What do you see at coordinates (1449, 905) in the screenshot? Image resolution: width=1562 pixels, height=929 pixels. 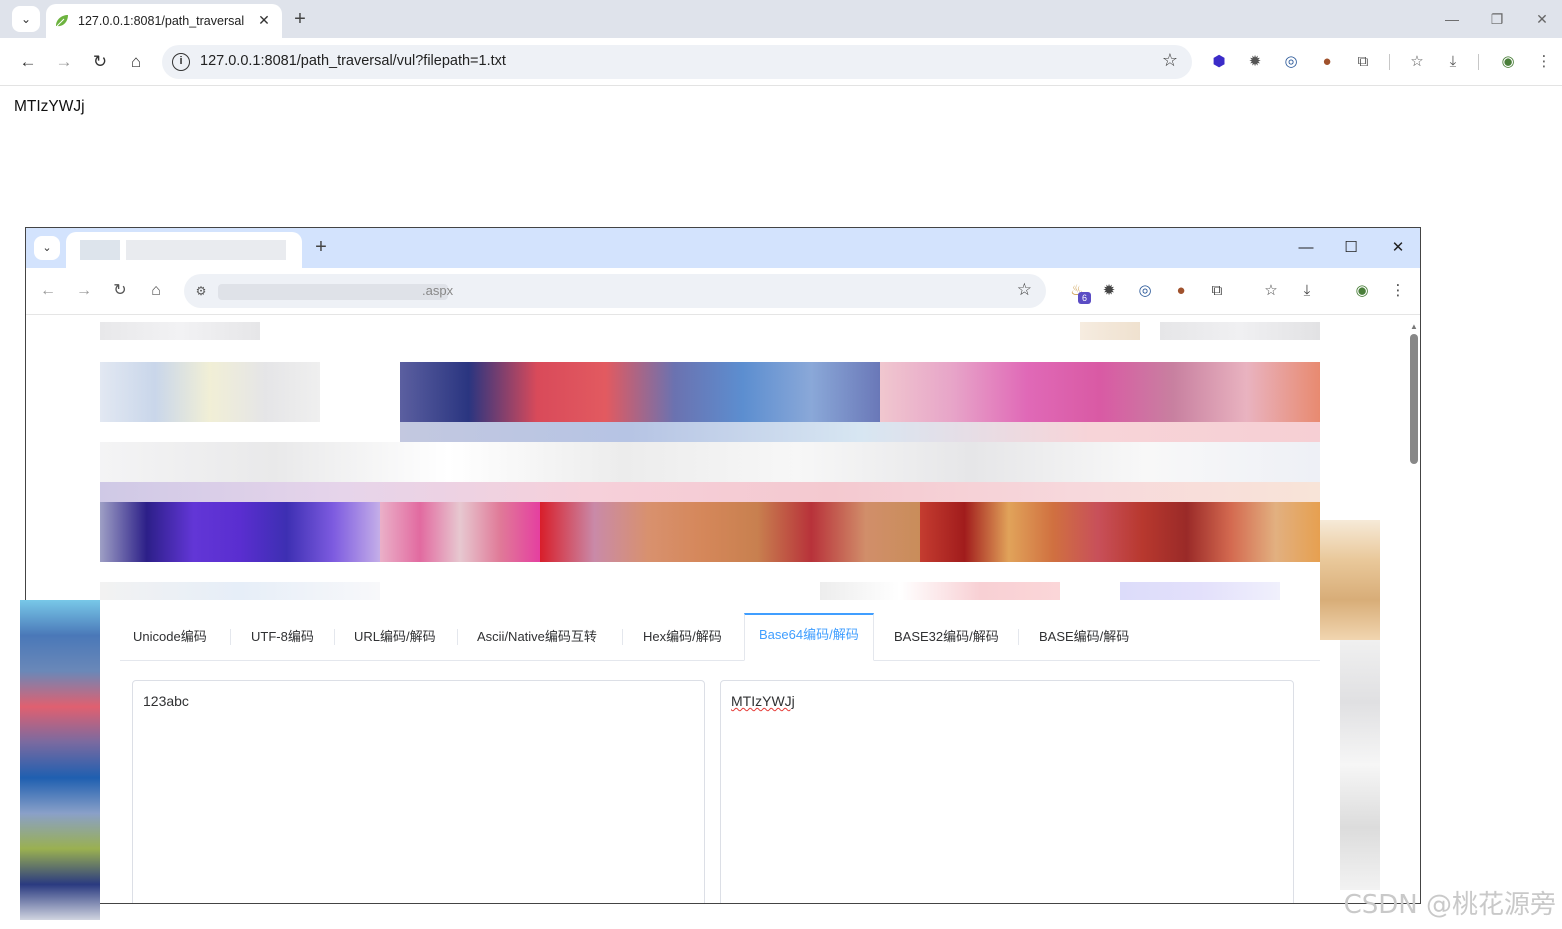 I see `csdn-watermark: CSDN @桃花源旁` at bounding box center [1449, 905].